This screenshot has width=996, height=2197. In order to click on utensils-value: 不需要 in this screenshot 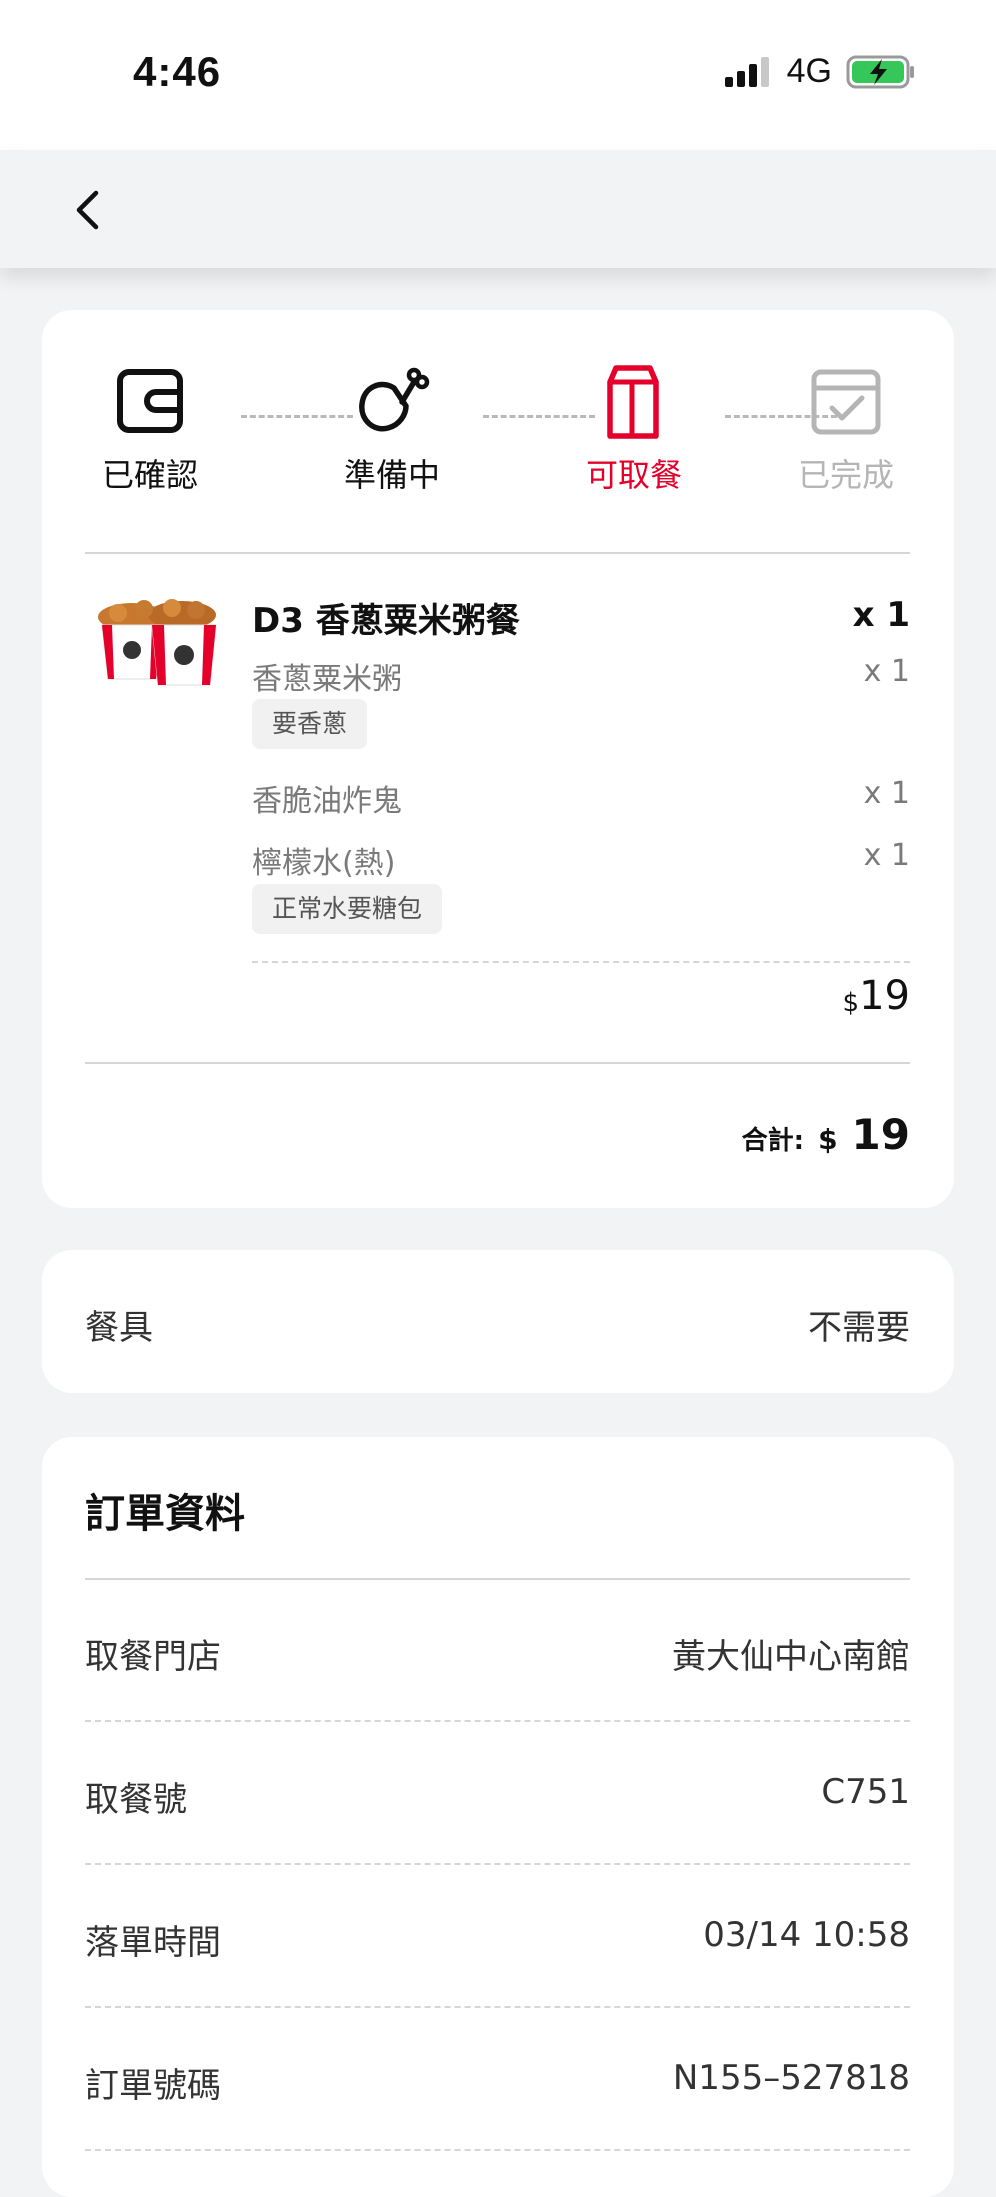, I will do `click(859, 1328)`.